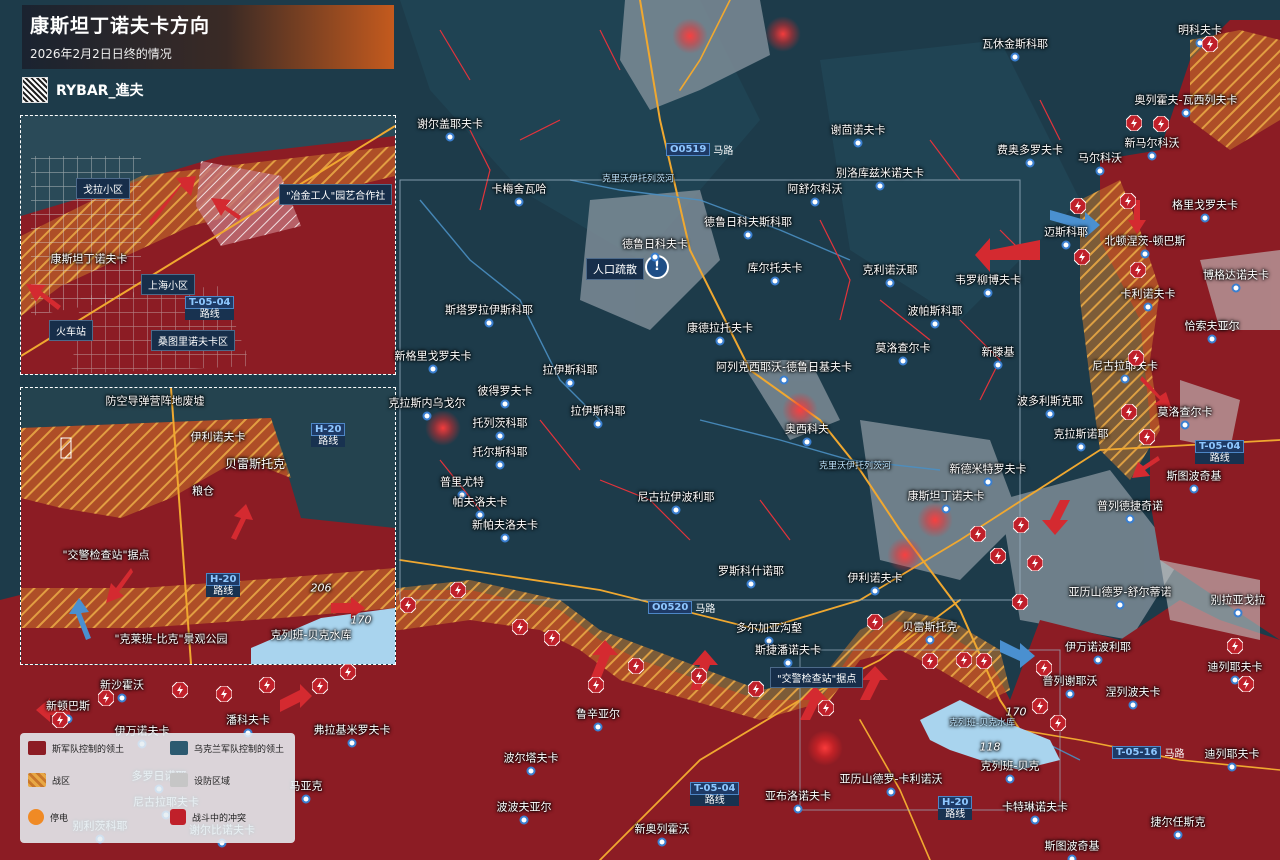 The image size is (1280, 860). I want to click on town-label: 别拉亚戈拉, so click(1238, 600).